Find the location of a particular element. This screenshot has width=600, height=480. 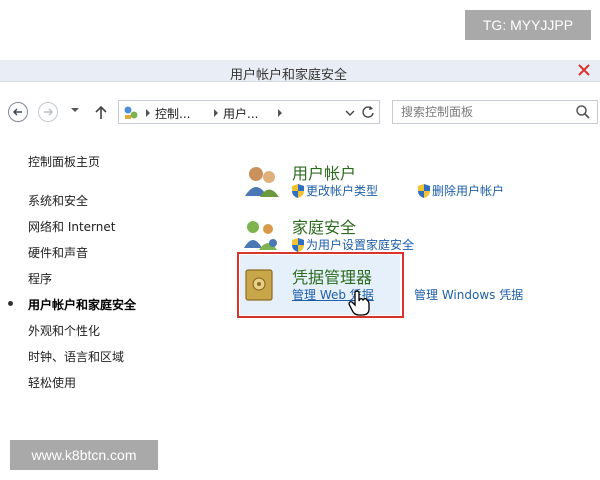

family-safety-icon is located at coordinates (260, 235).